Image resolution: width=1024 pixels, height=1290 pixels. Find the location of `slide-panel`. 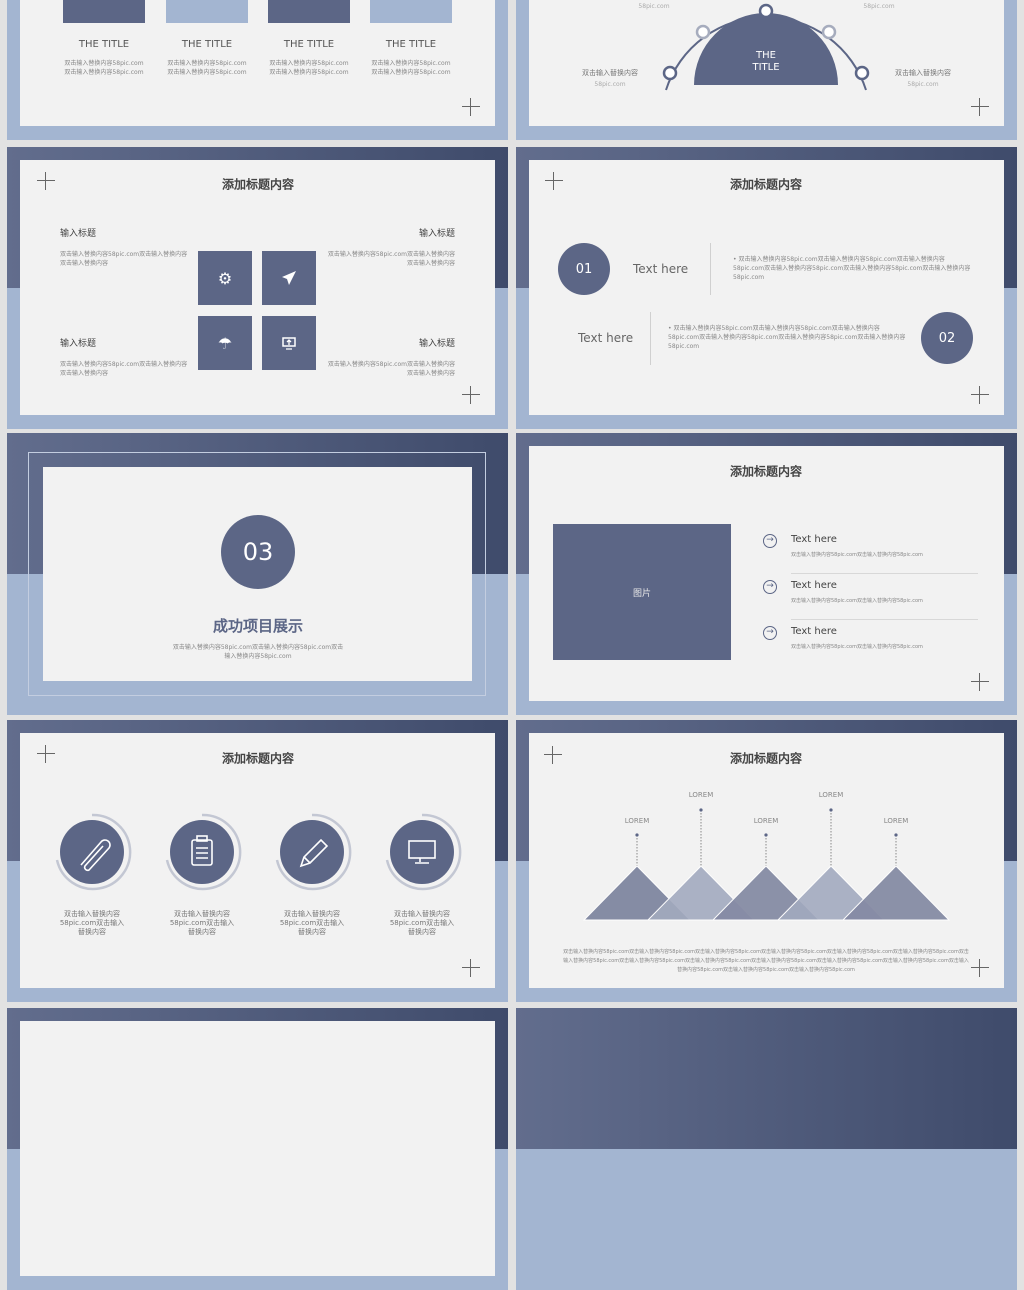

slide-panel is located at coordinates (257, 1148).